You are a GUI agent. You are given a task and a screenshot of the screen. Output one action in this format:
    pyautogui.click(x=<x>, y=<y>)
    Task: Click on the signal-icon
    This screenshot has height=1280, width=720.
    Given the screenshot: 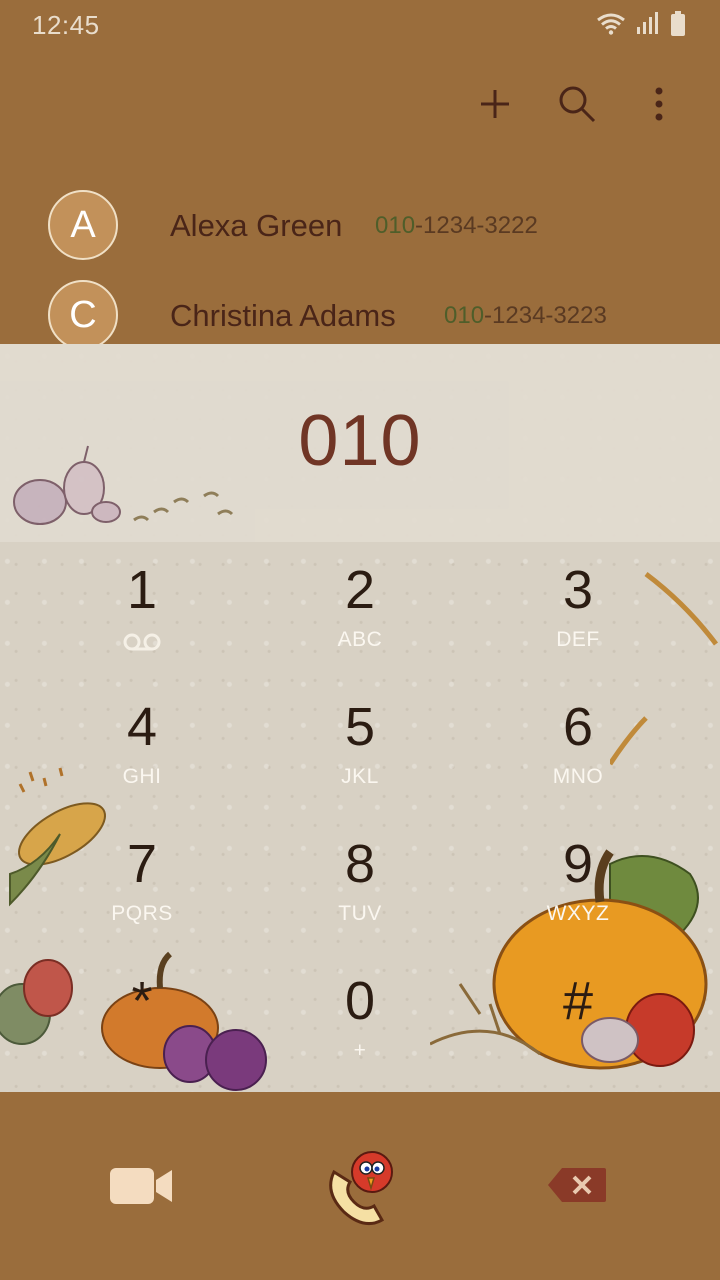 What is the action you would take?
    pyautogui.click(x=647, y=23)
    